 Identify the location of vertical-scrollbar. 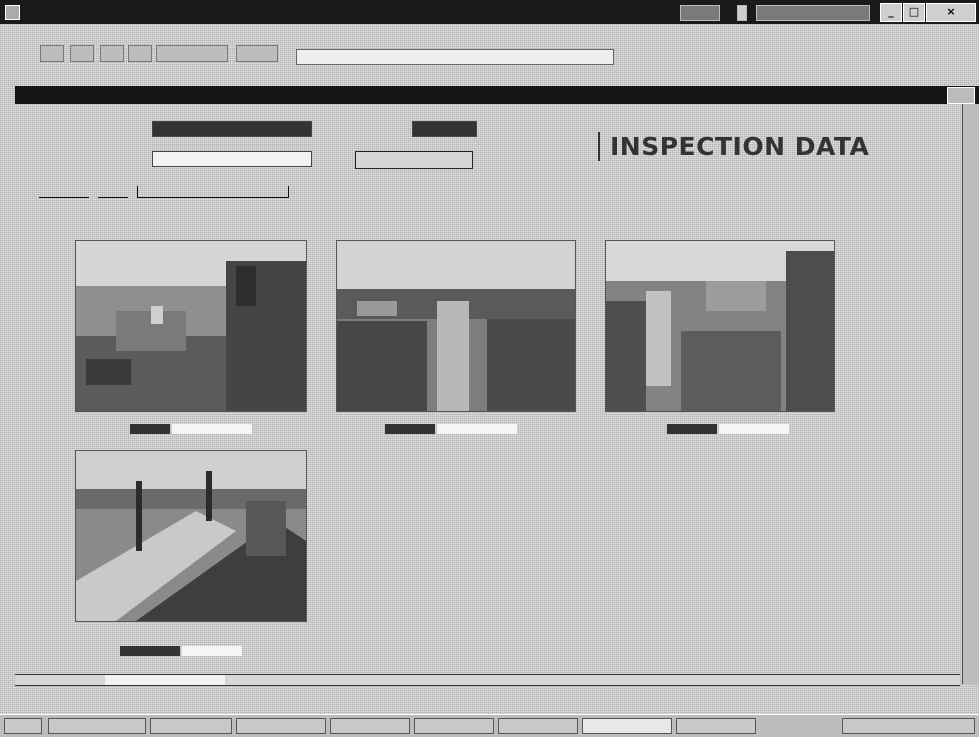
(970, 394).